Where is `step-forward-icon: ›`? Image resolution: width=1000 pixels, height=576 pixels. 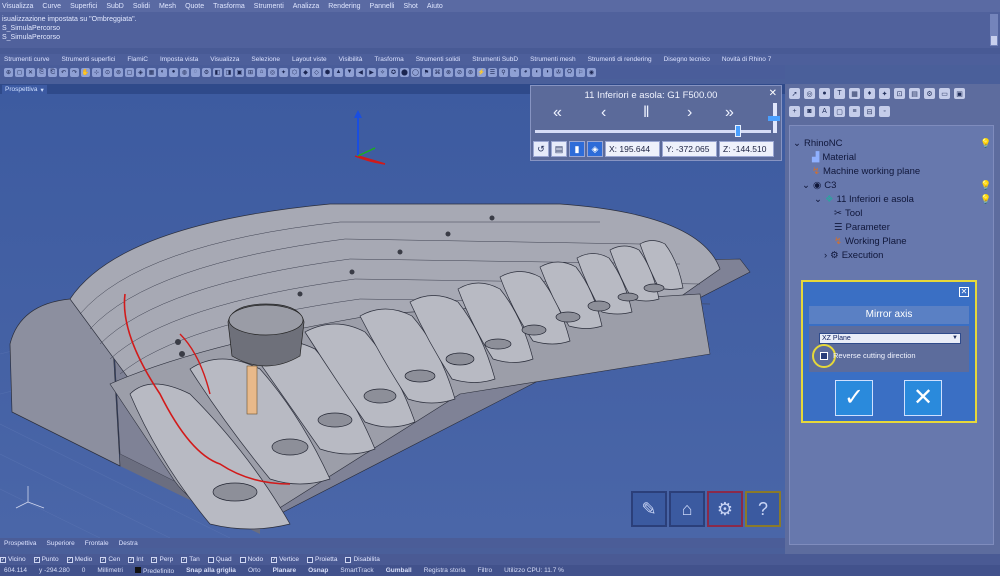
step-forward-icon: › is located at coordinates (689, 113).